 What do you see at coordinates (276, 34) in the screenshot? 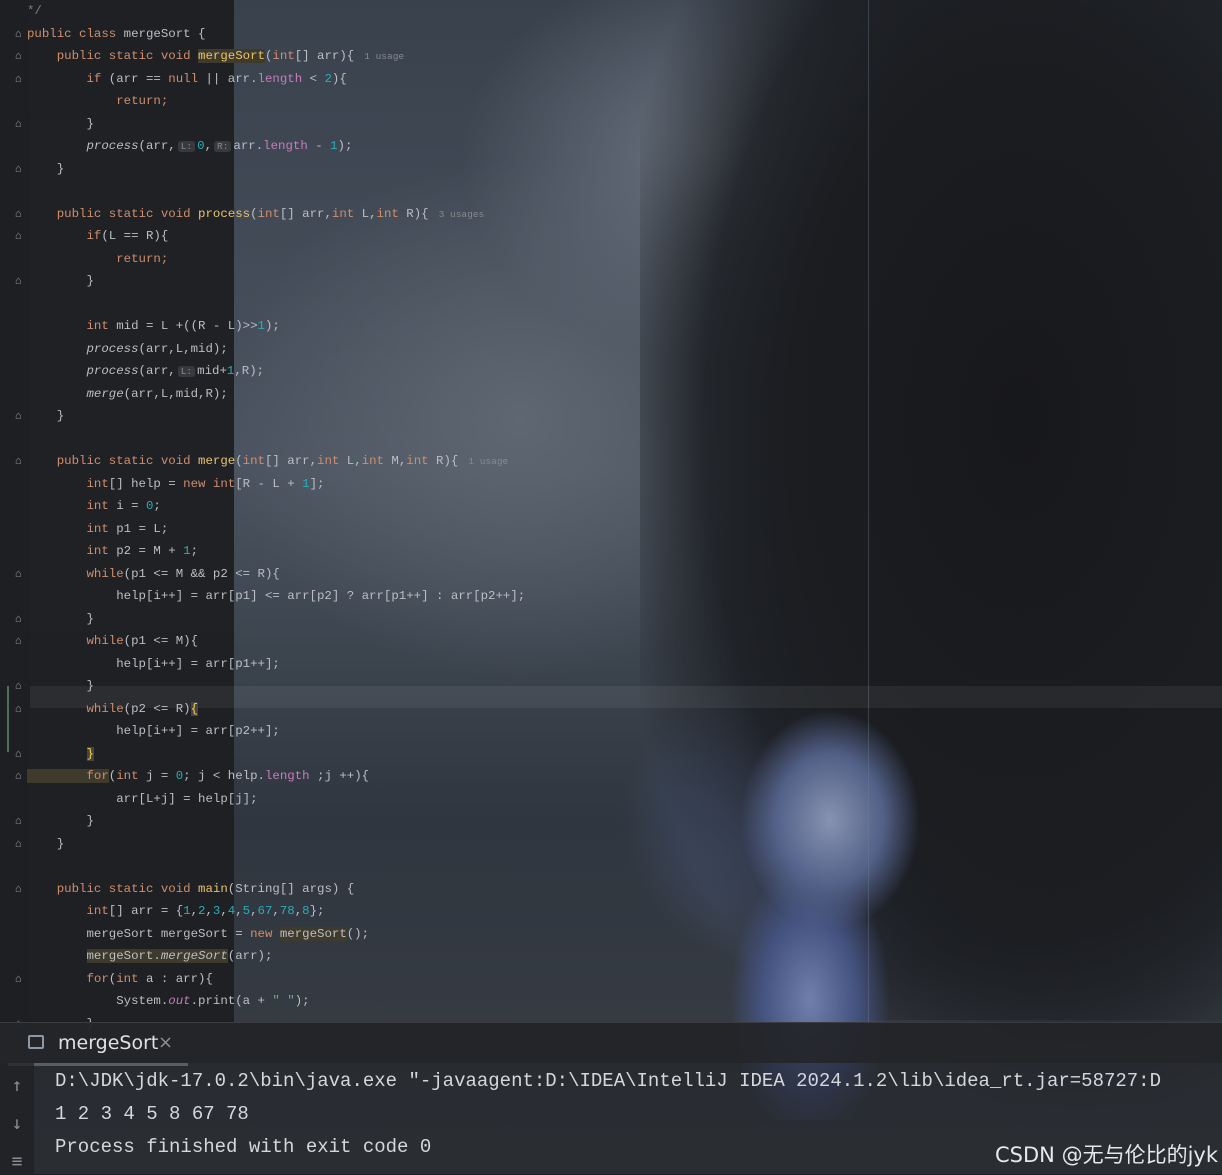
I see `code-line: public class mergeSort {` at bounding box center [276, 34].